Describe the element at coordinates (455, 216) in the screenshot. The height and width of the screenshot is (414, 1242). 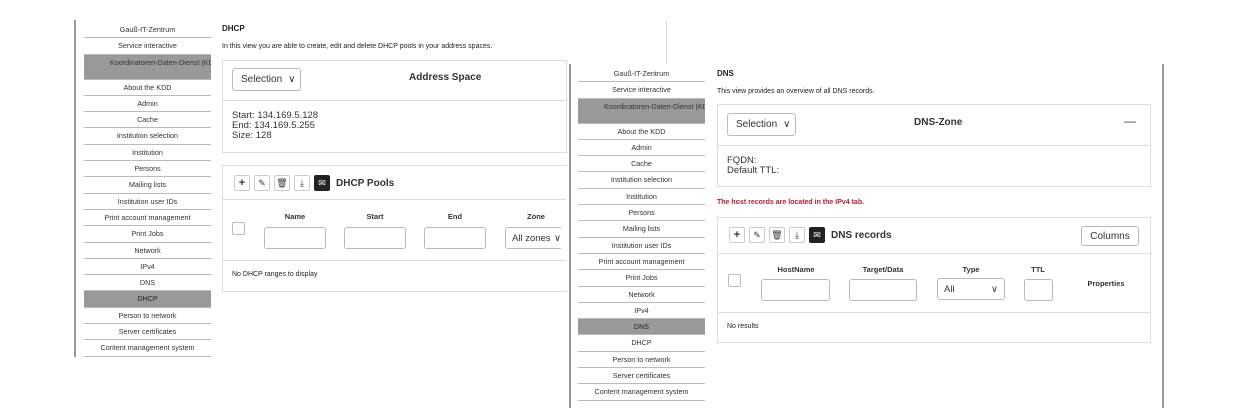
I see `col-end: End` at that location.